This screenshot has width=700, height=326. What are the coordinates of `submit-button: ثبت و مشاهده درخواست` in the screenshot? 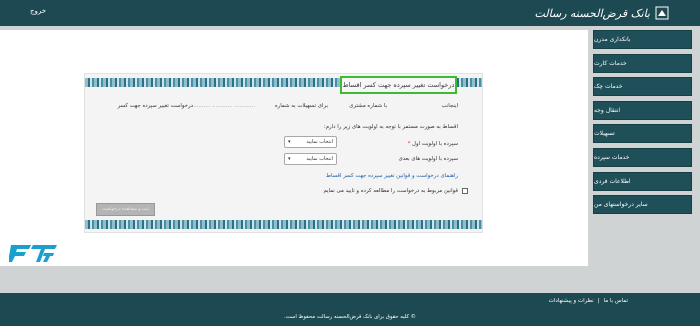 It's located at (125, 209).